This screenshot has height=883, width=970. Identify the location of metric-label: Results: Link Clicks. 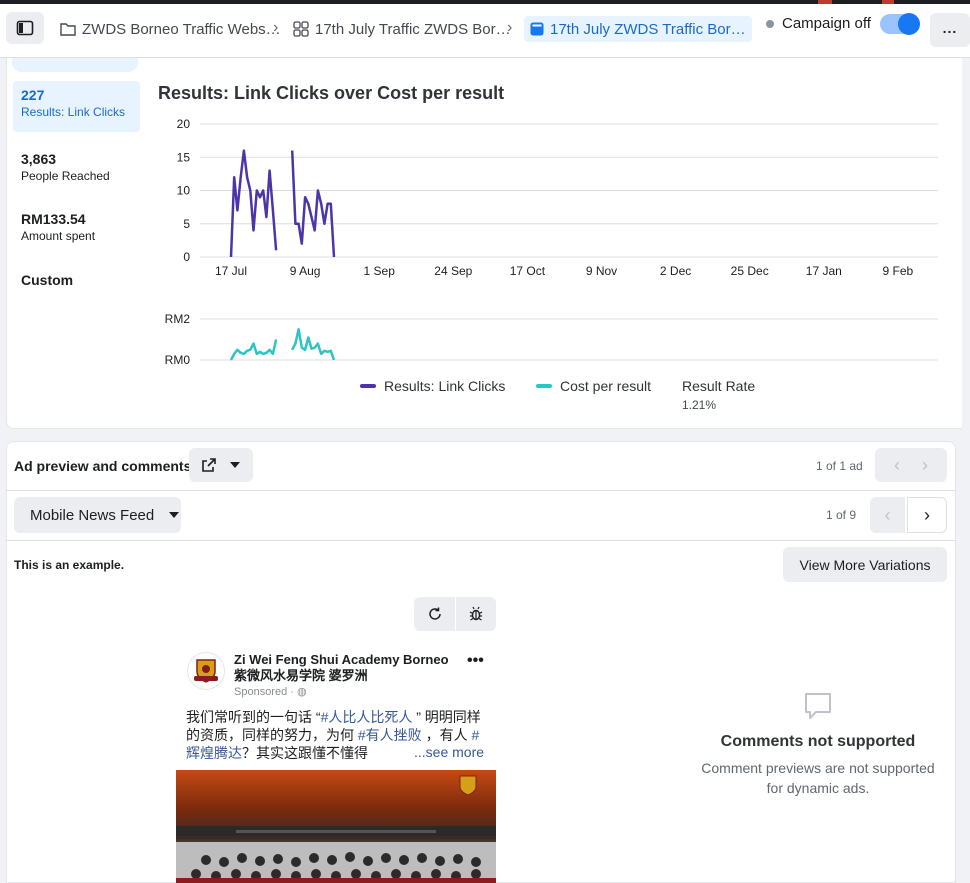
(73, 112).